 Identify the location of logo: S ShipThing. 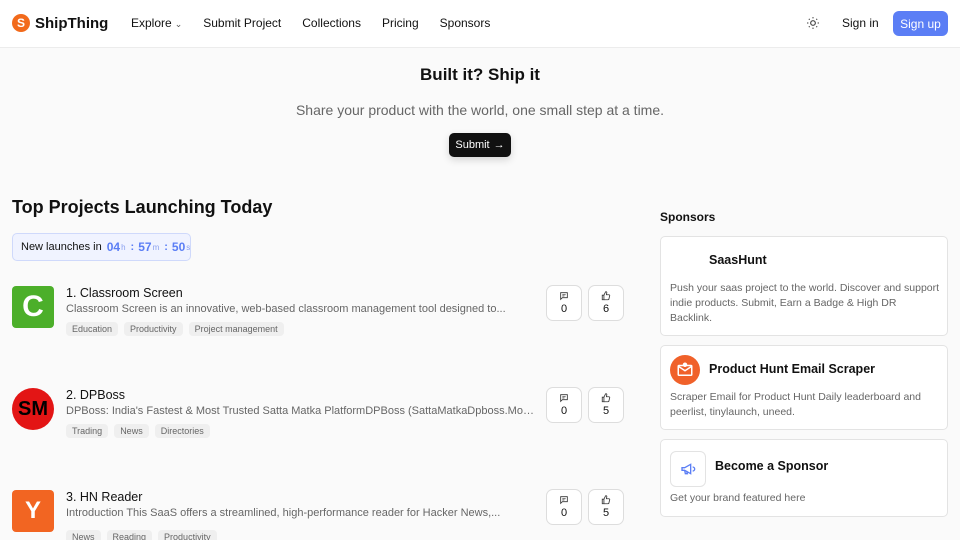
(60, 23).